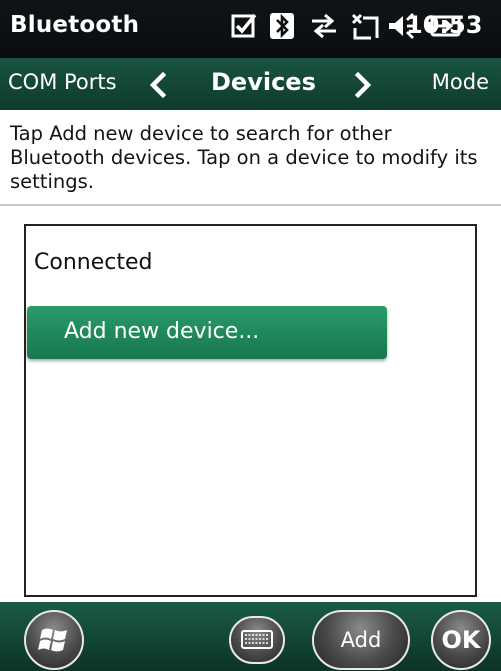 This screenshot has width=501, height=671. Describe the element at coordinates (365, 26) in the screenshot. I see `no-signal-icon` at that location.